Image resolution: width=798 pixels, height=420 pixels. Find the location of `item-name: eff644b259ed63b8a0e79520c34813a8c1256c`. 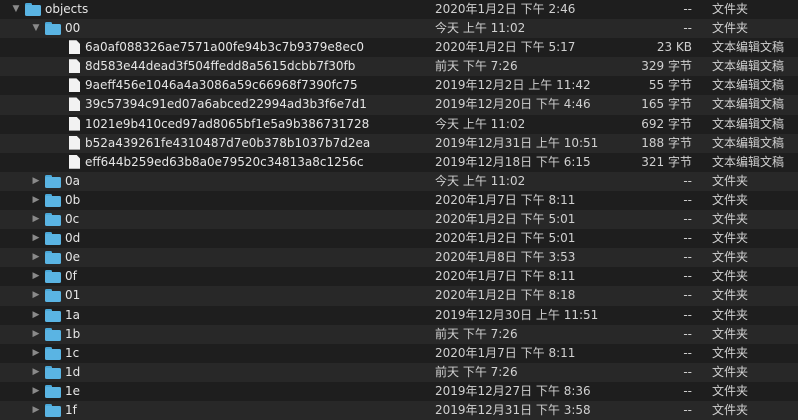

item-name: eff644b259ed63b8a0e79520c34813a8c1256c is located at coordinates (224, 161).